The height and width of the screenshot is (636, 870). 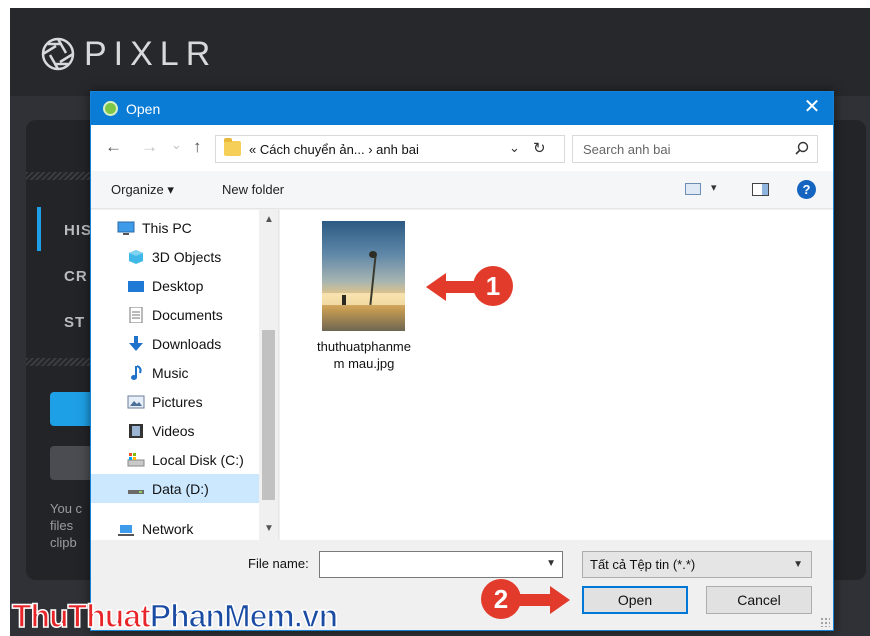 What do you see at coordinates (493, 286) in the screenshot?
I see `step-badge-1: 1` at bounding box center [493, 286].